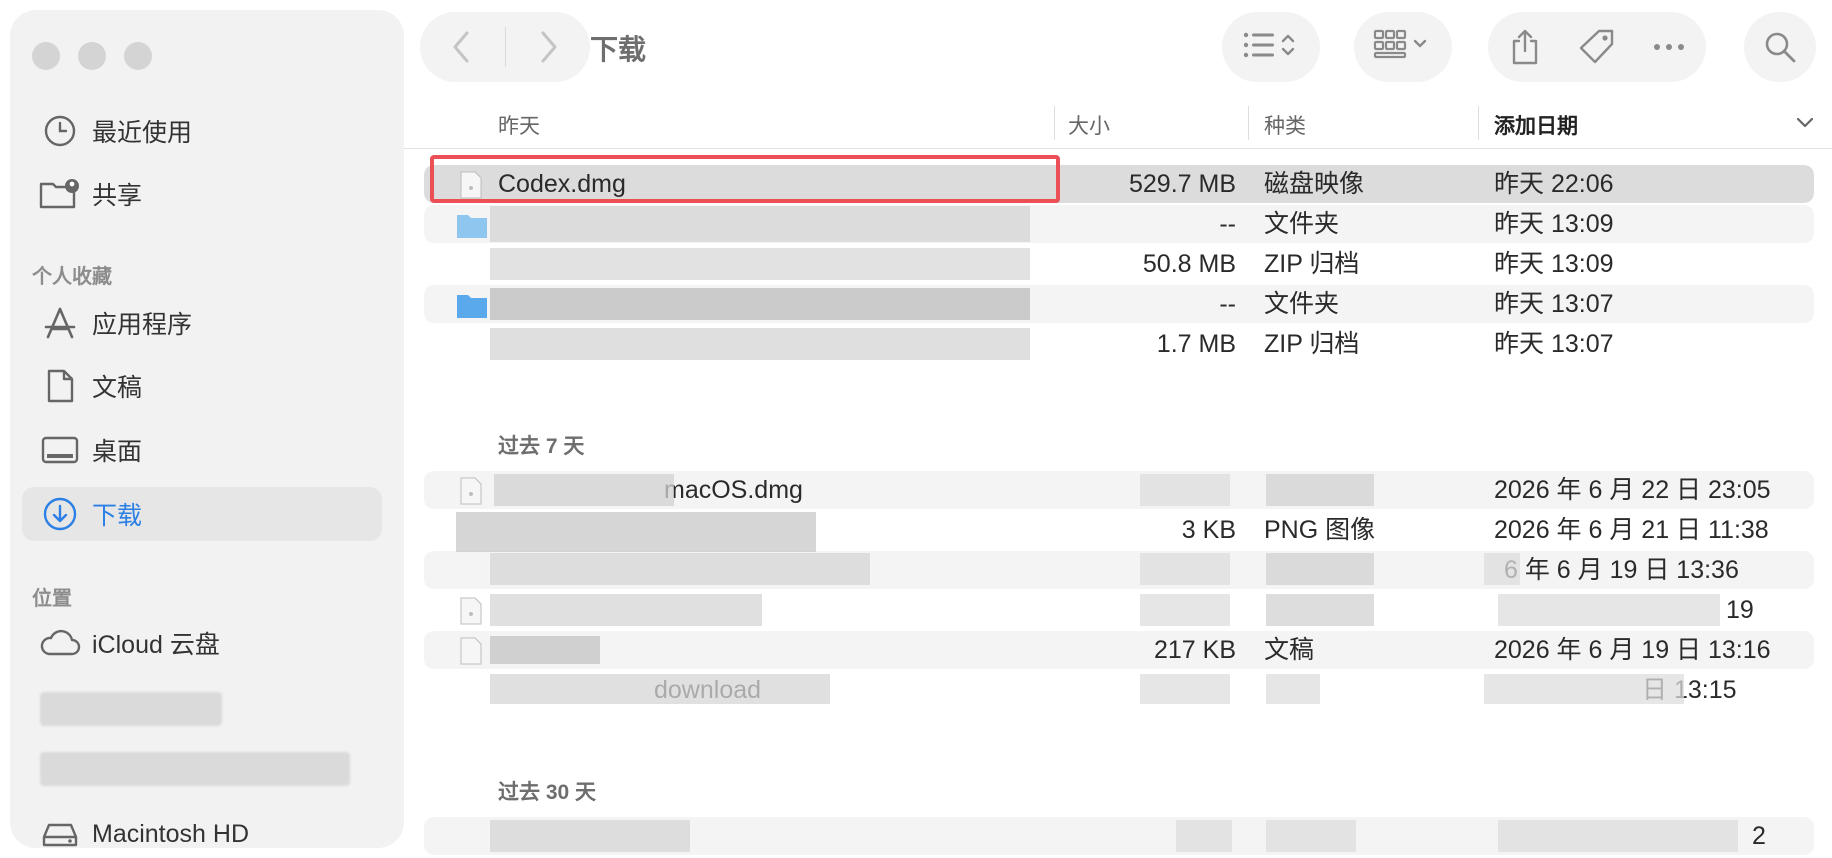  I want to click on sidebar-item-downloads: 下载, so click(202, 514).